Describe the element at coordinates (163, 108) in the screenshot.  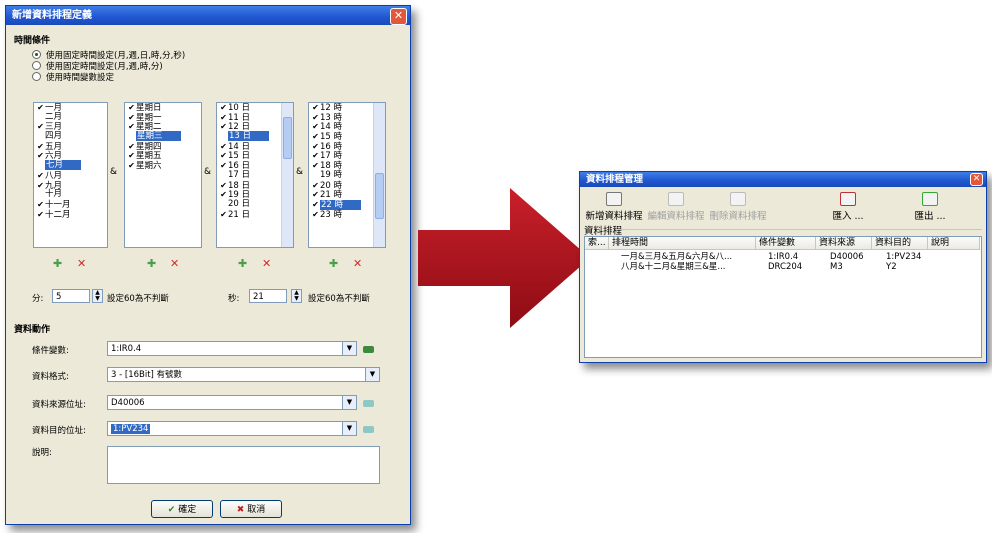
I see `list-item: ✔星期日` at that location.